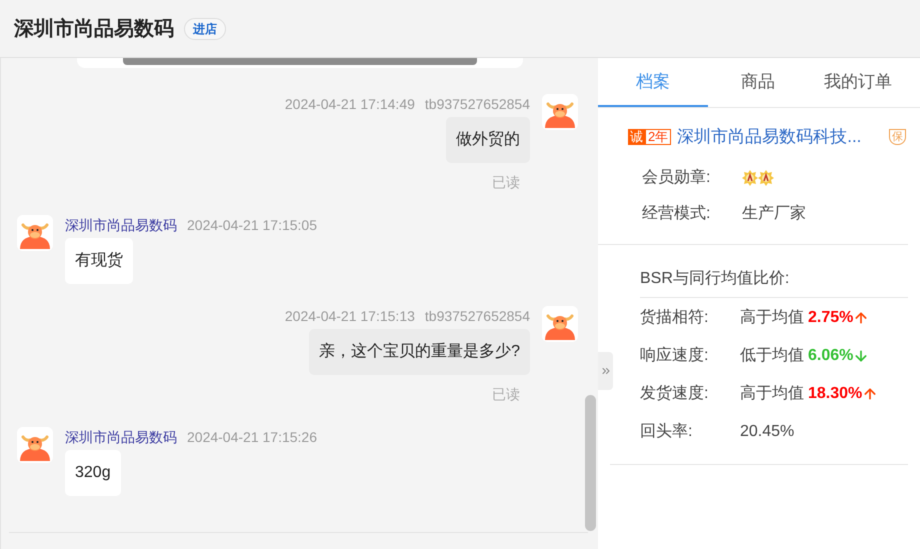  What do you see at coordinates (677, 178) in the screenshot?
I see `info-label: 会员勋章:` at bounding box center [677, 178].